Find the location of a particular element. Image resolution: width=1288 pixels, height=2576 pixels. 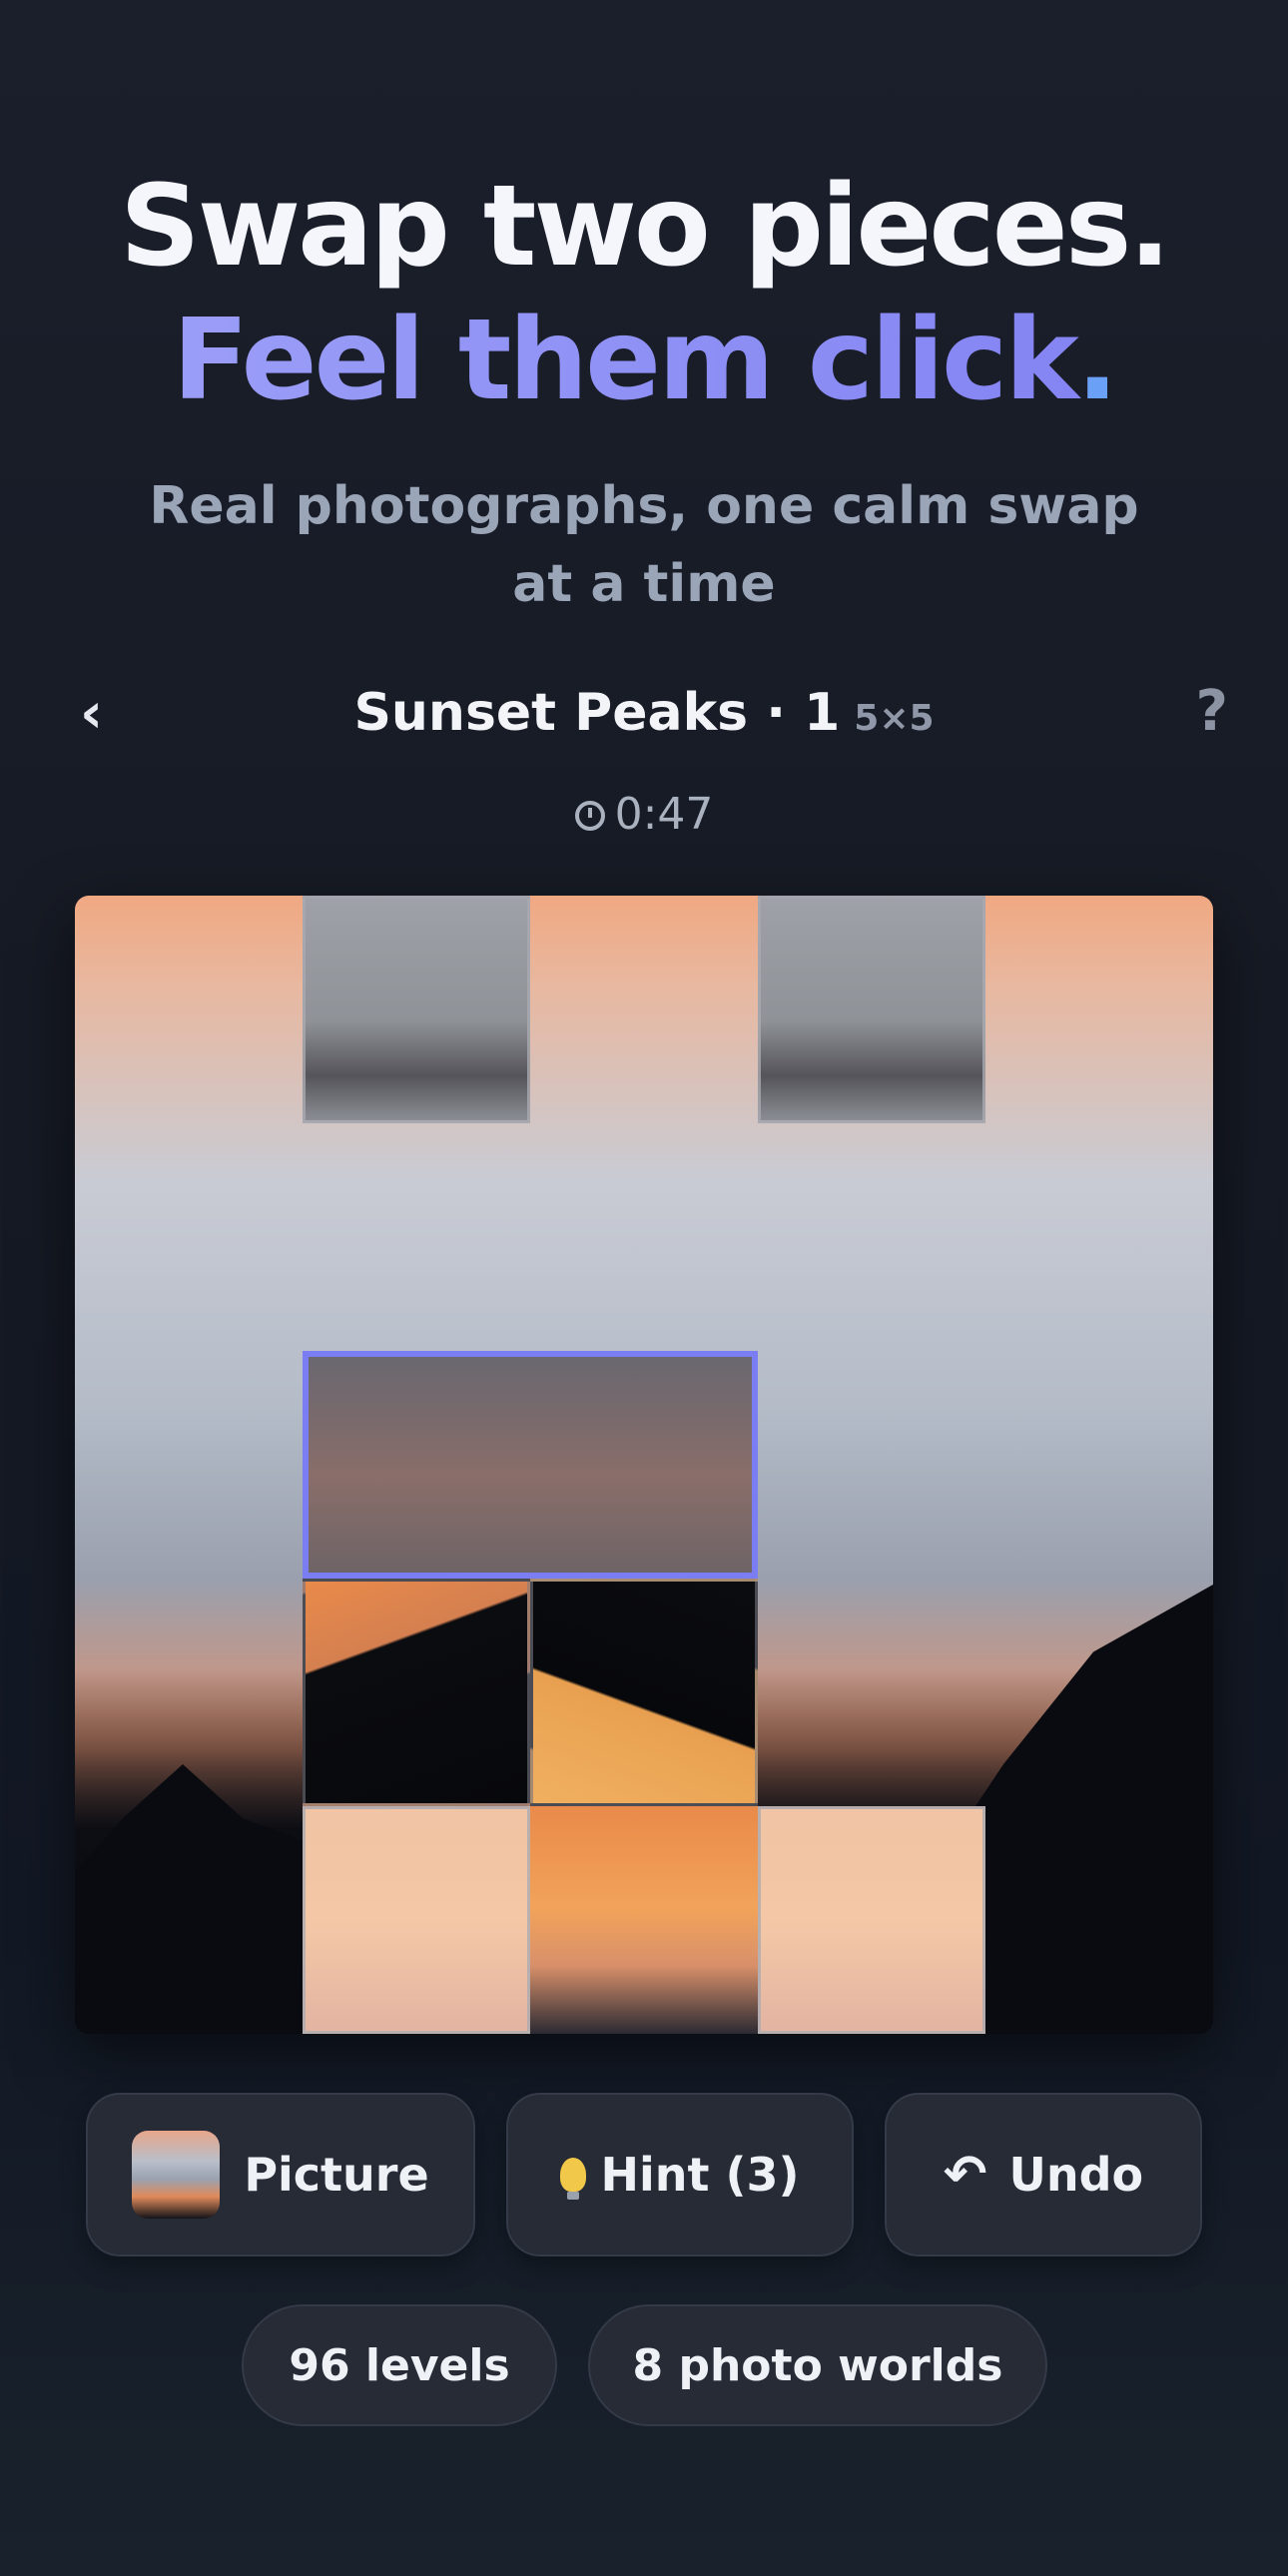

picture-thumbnail is located at coordinates (176, 2175).